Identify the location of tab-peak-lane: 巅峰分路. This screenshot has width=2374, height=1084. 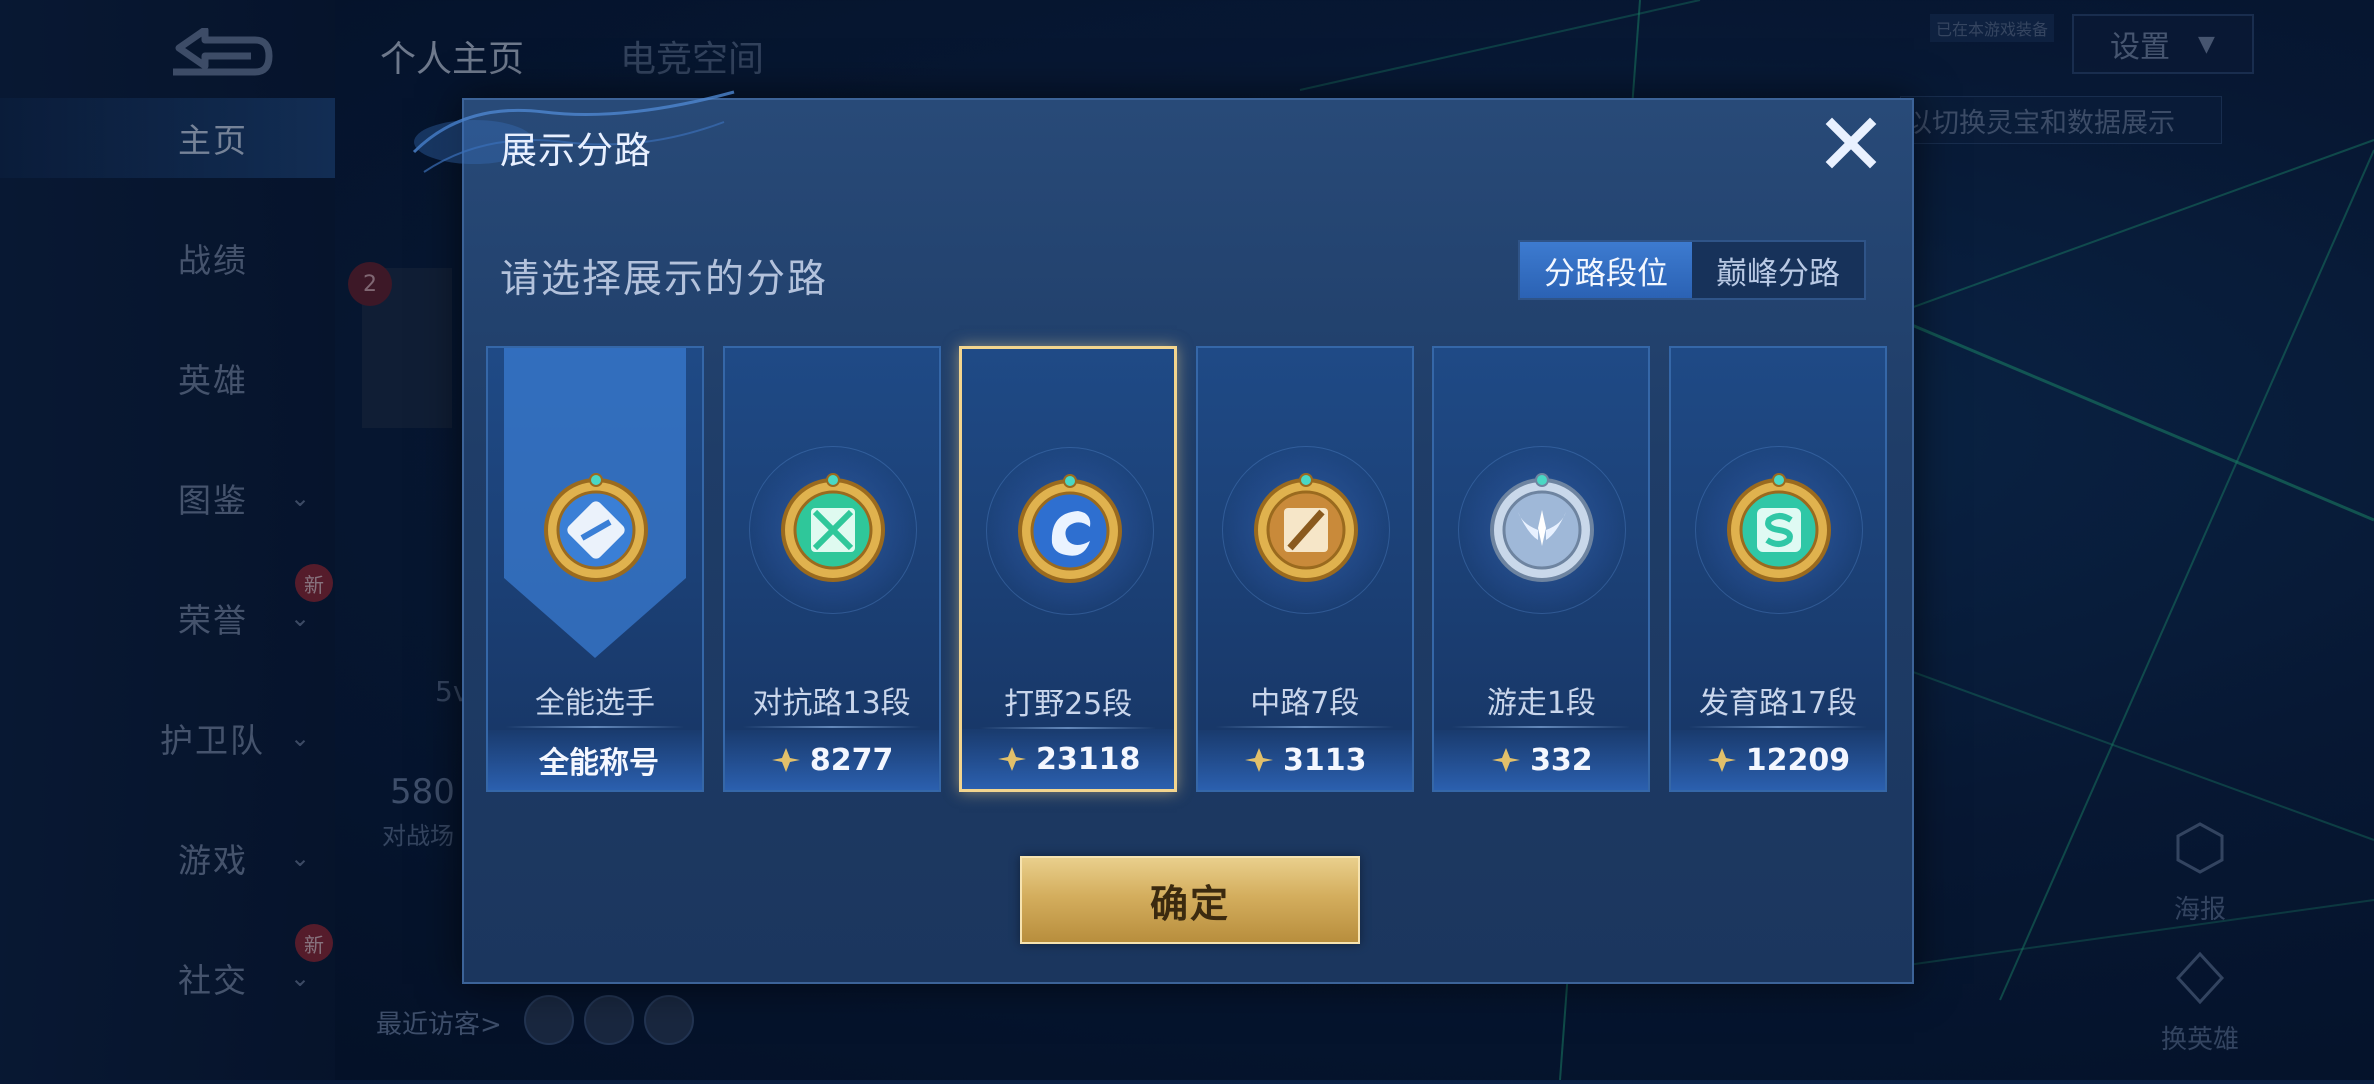
(1778, 270).